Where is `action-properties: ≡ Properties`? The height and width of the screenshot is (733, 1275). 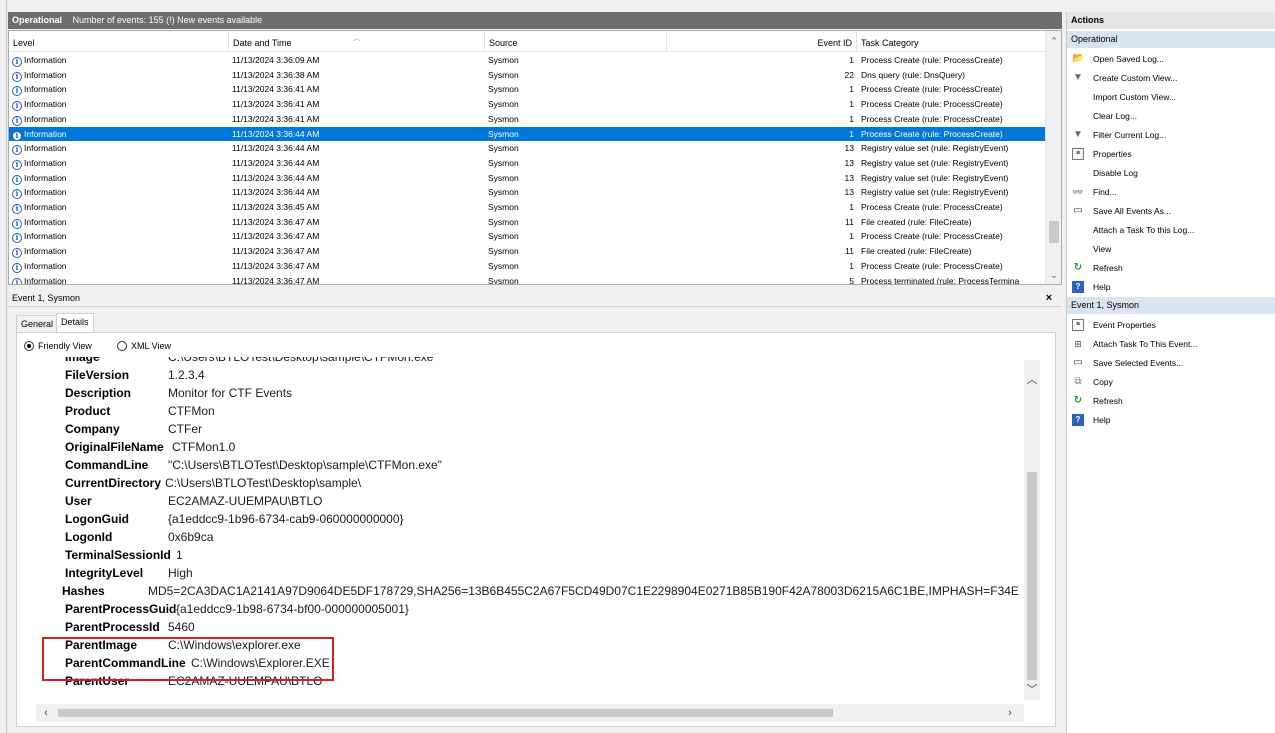 action-properties: ≡ Properties is located at coordinates (1171, 154).